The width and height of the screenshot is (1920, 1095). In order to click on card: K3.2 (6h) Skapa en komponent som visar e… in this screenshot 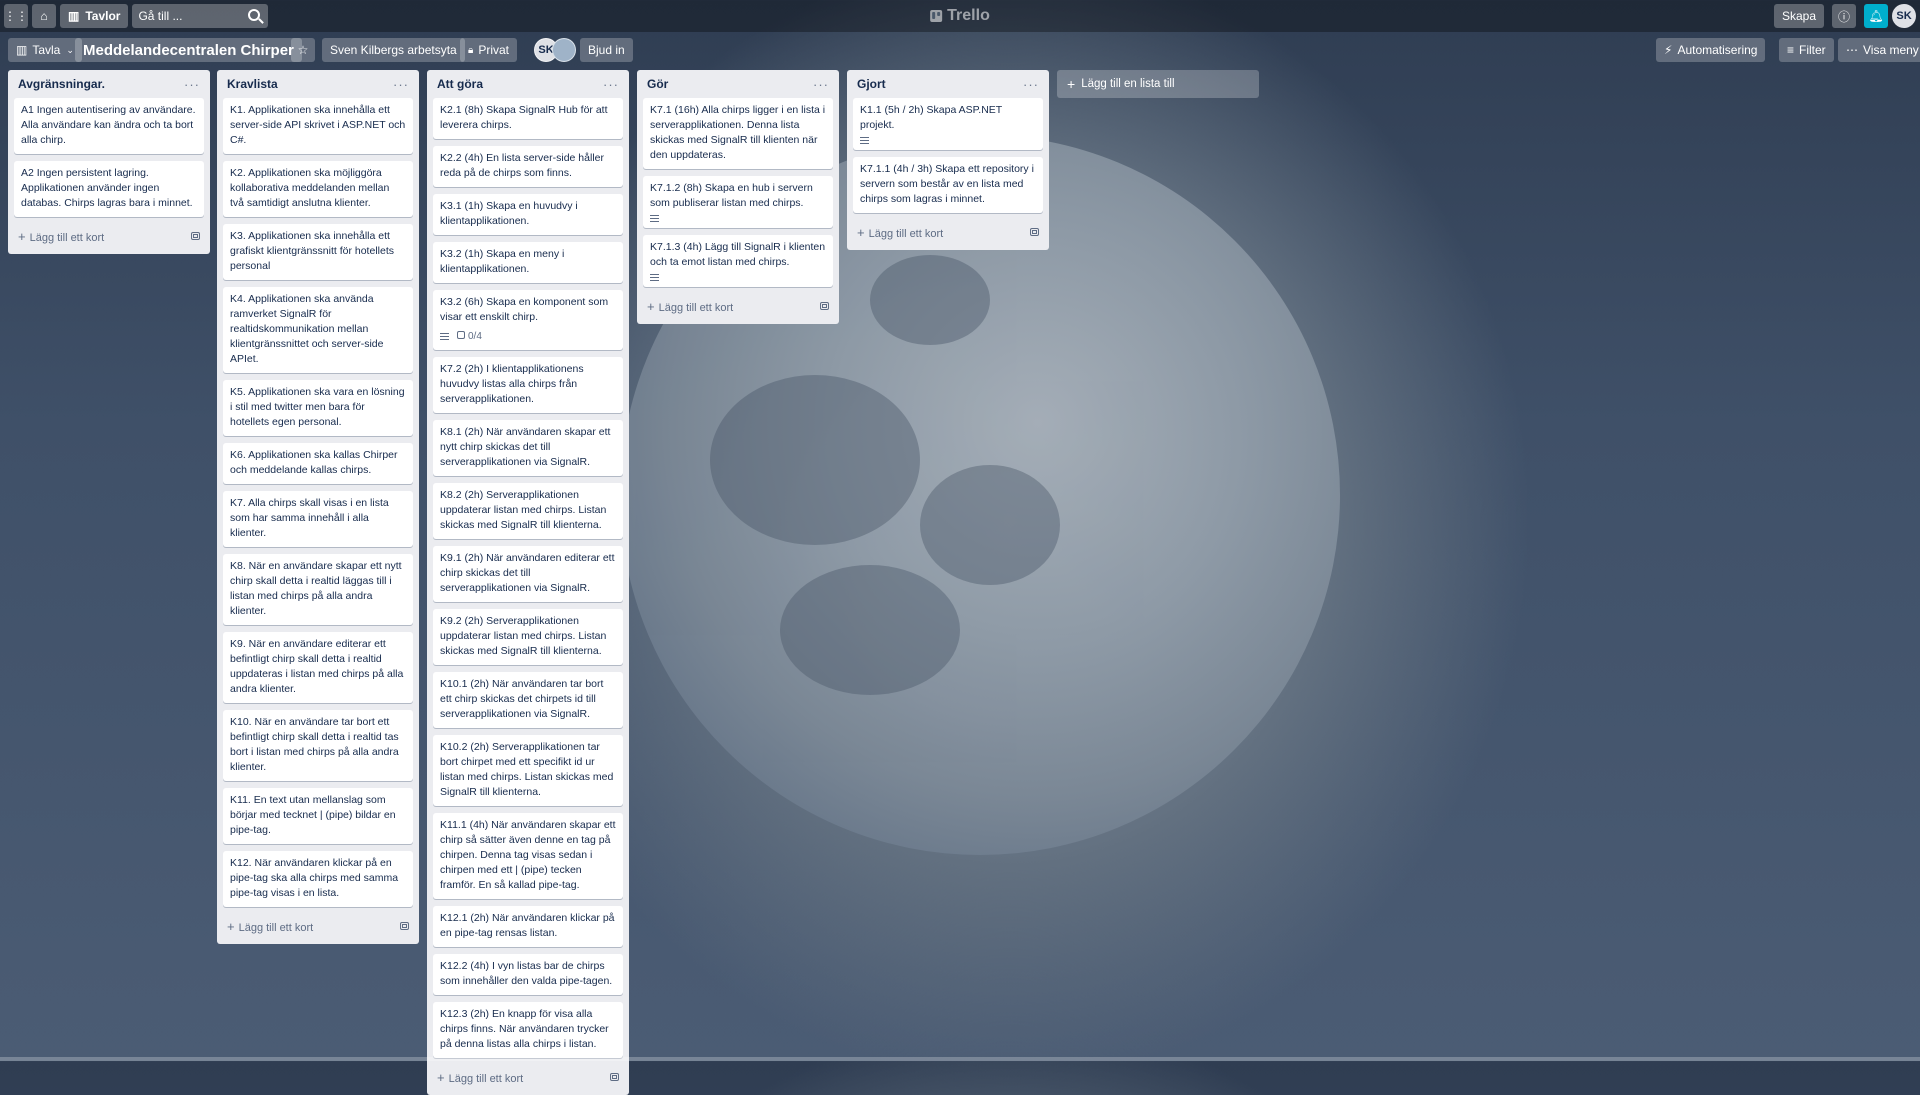, I will do `click(528, 320)`.